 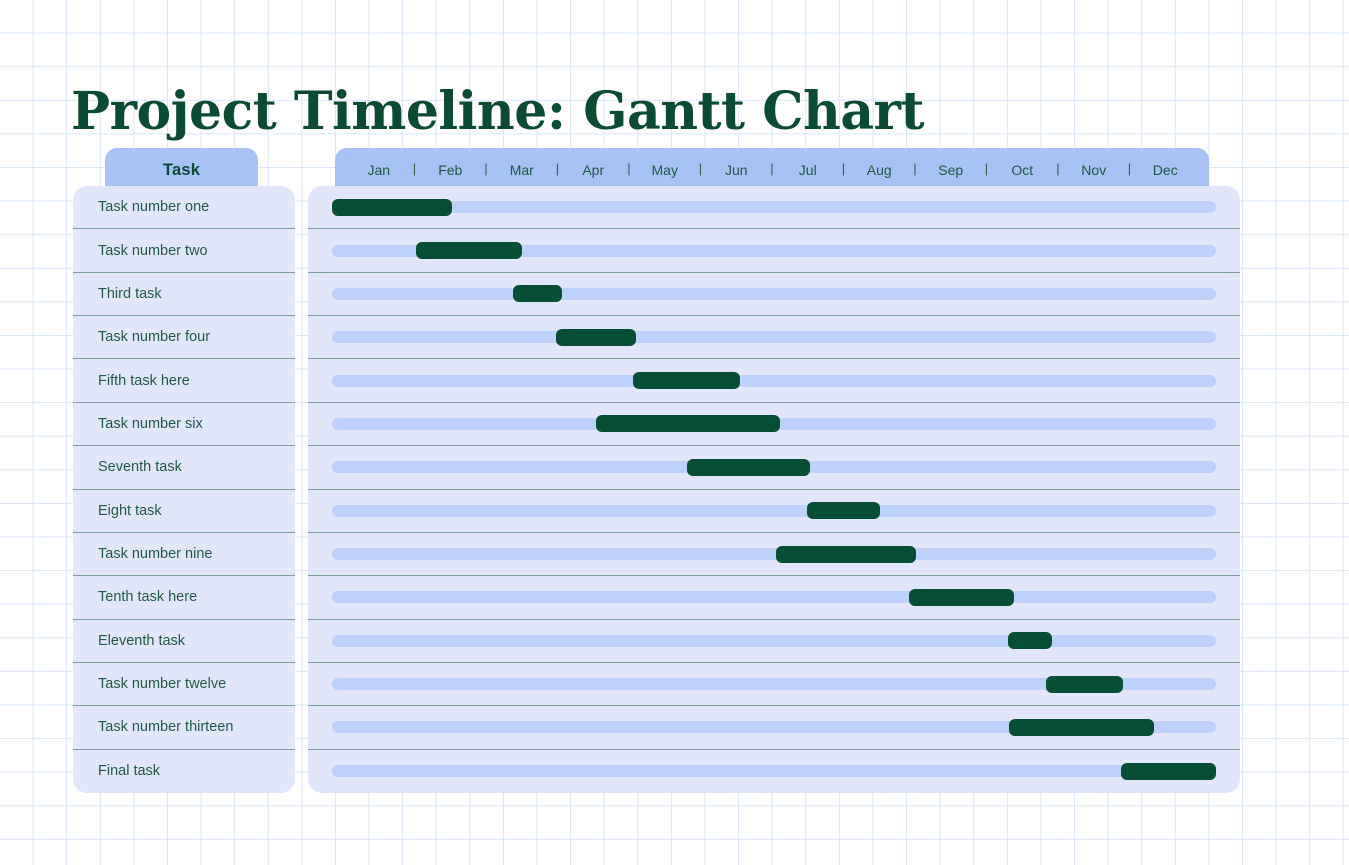 I want to click on task-label: Third task, so click(x=130, y=293).